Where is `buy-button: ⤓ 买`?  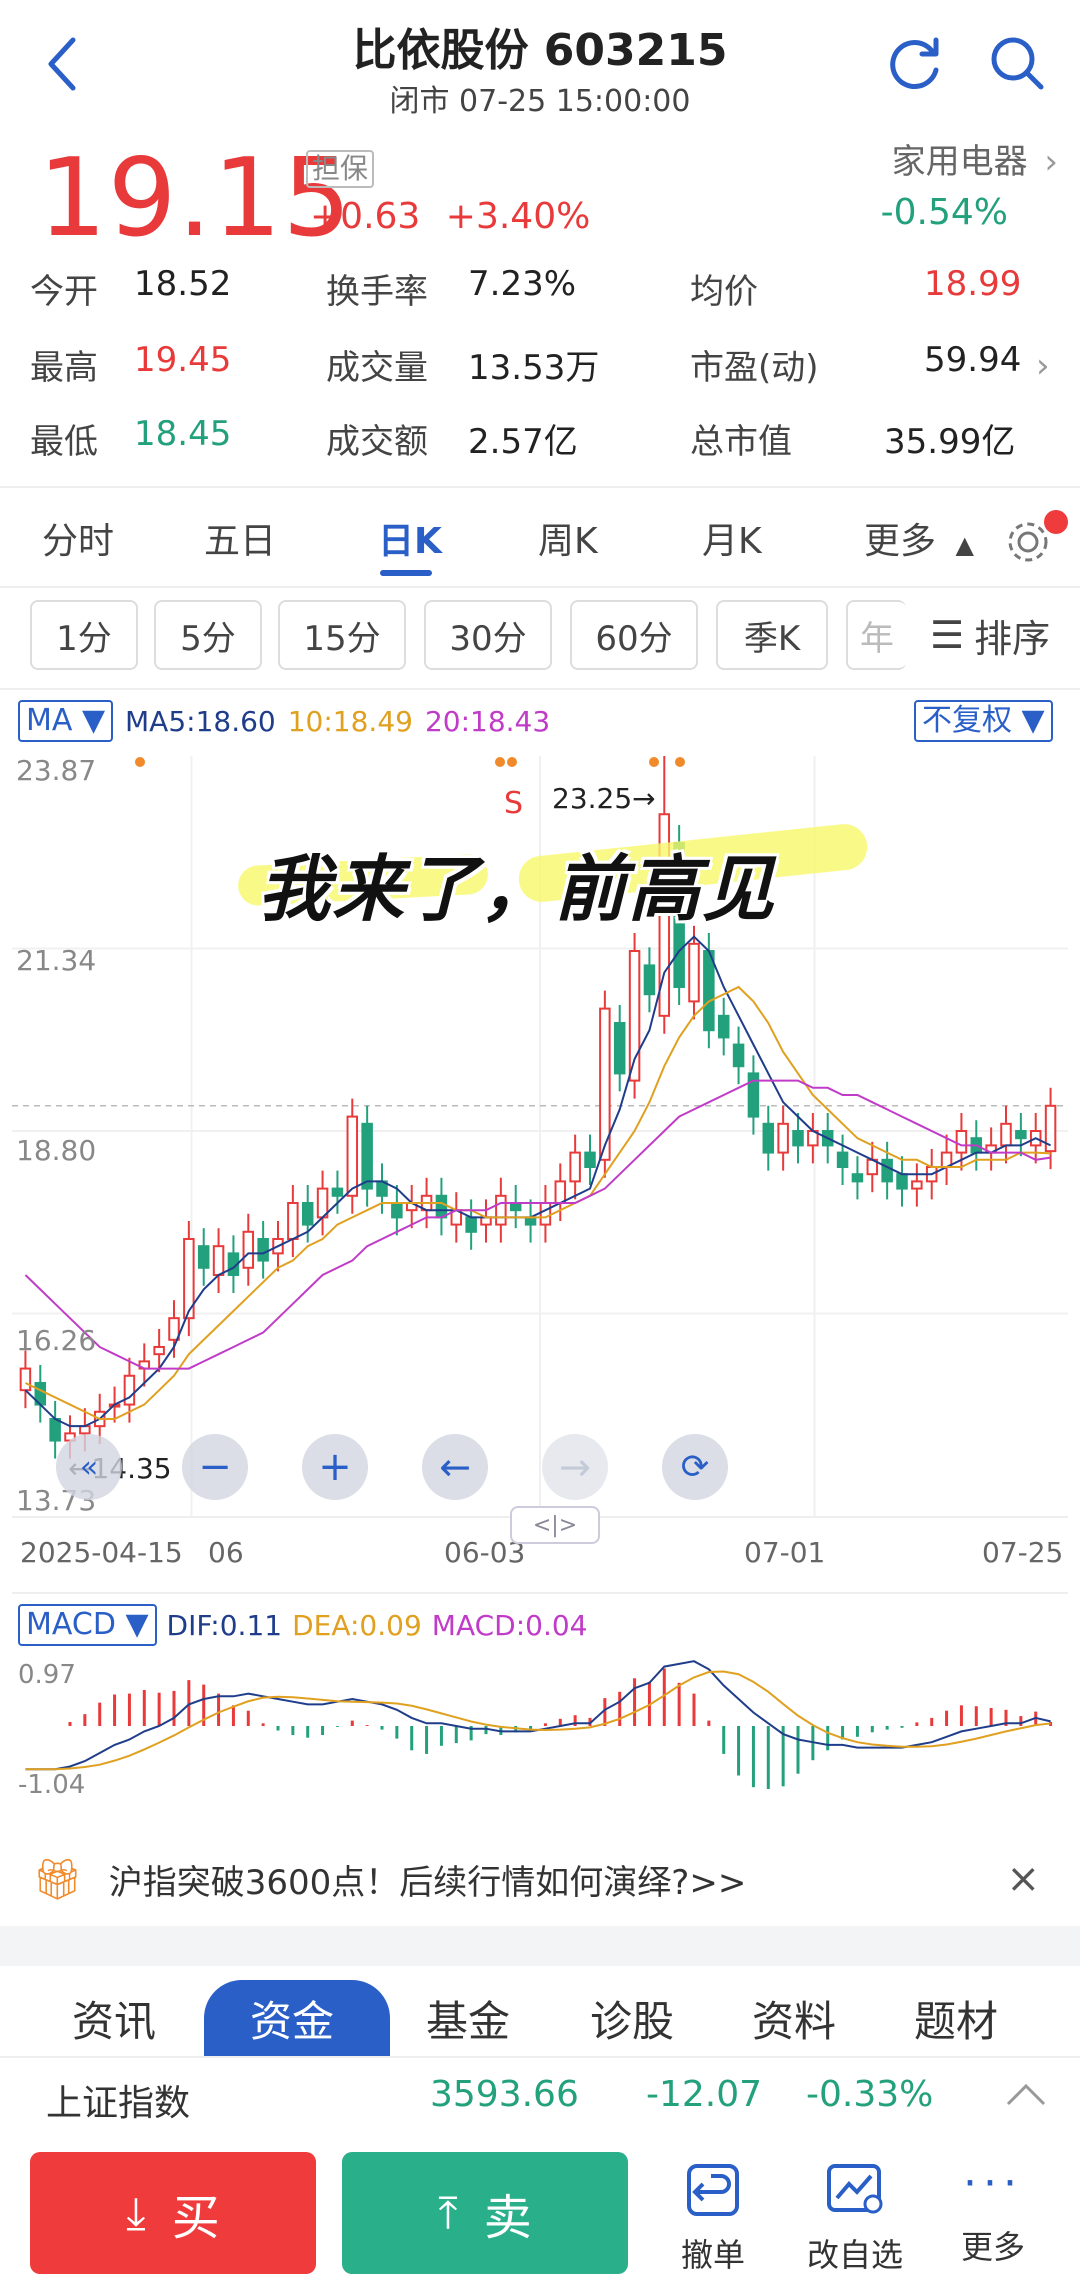 buy-button: ⤓ 买 is located at coordinates (173, 2213).